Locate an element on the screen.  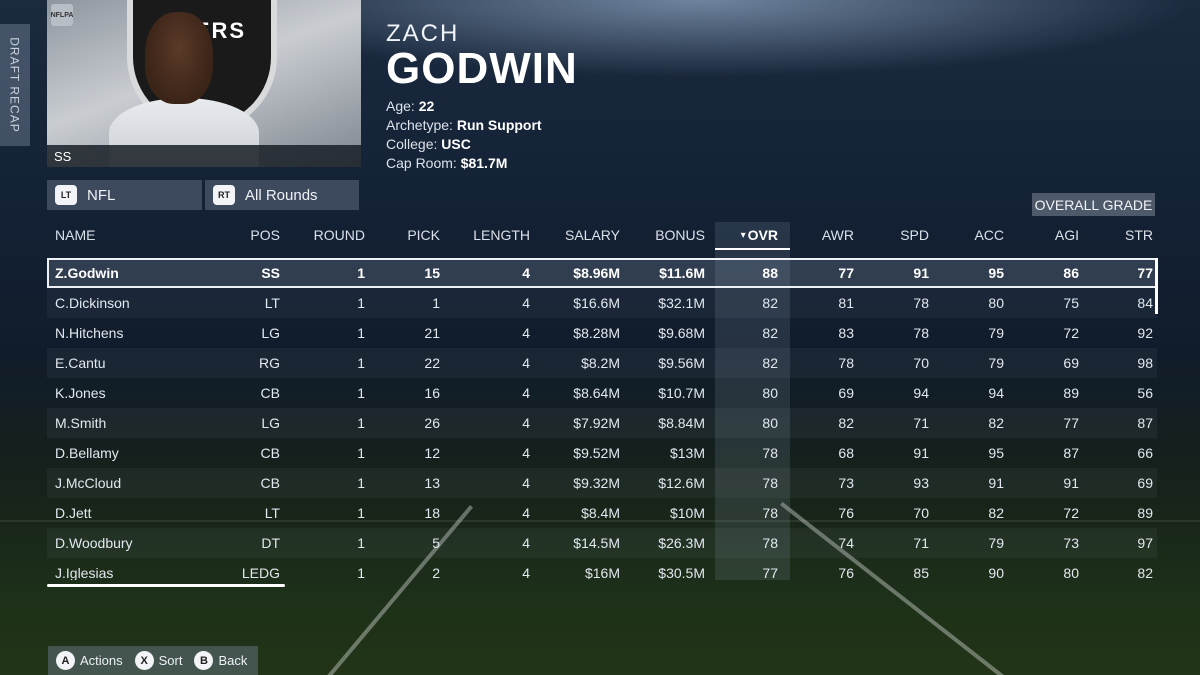
portrait-position-label: SS is located at coordinates (63, 156).